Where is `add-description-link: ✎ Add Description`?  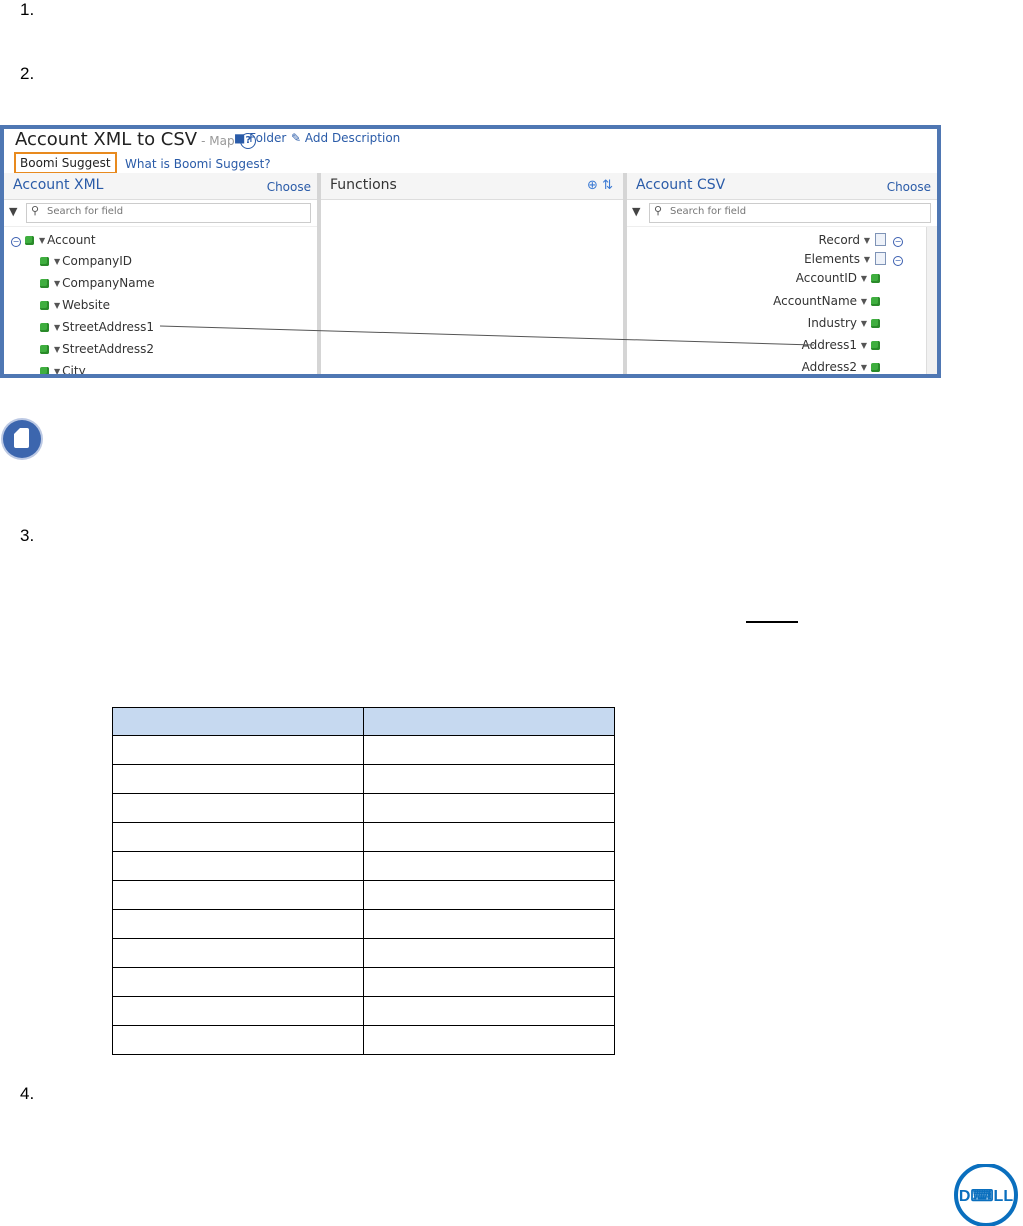
add-description-link: ✎ Add Description is located at coordinates (345, 138).